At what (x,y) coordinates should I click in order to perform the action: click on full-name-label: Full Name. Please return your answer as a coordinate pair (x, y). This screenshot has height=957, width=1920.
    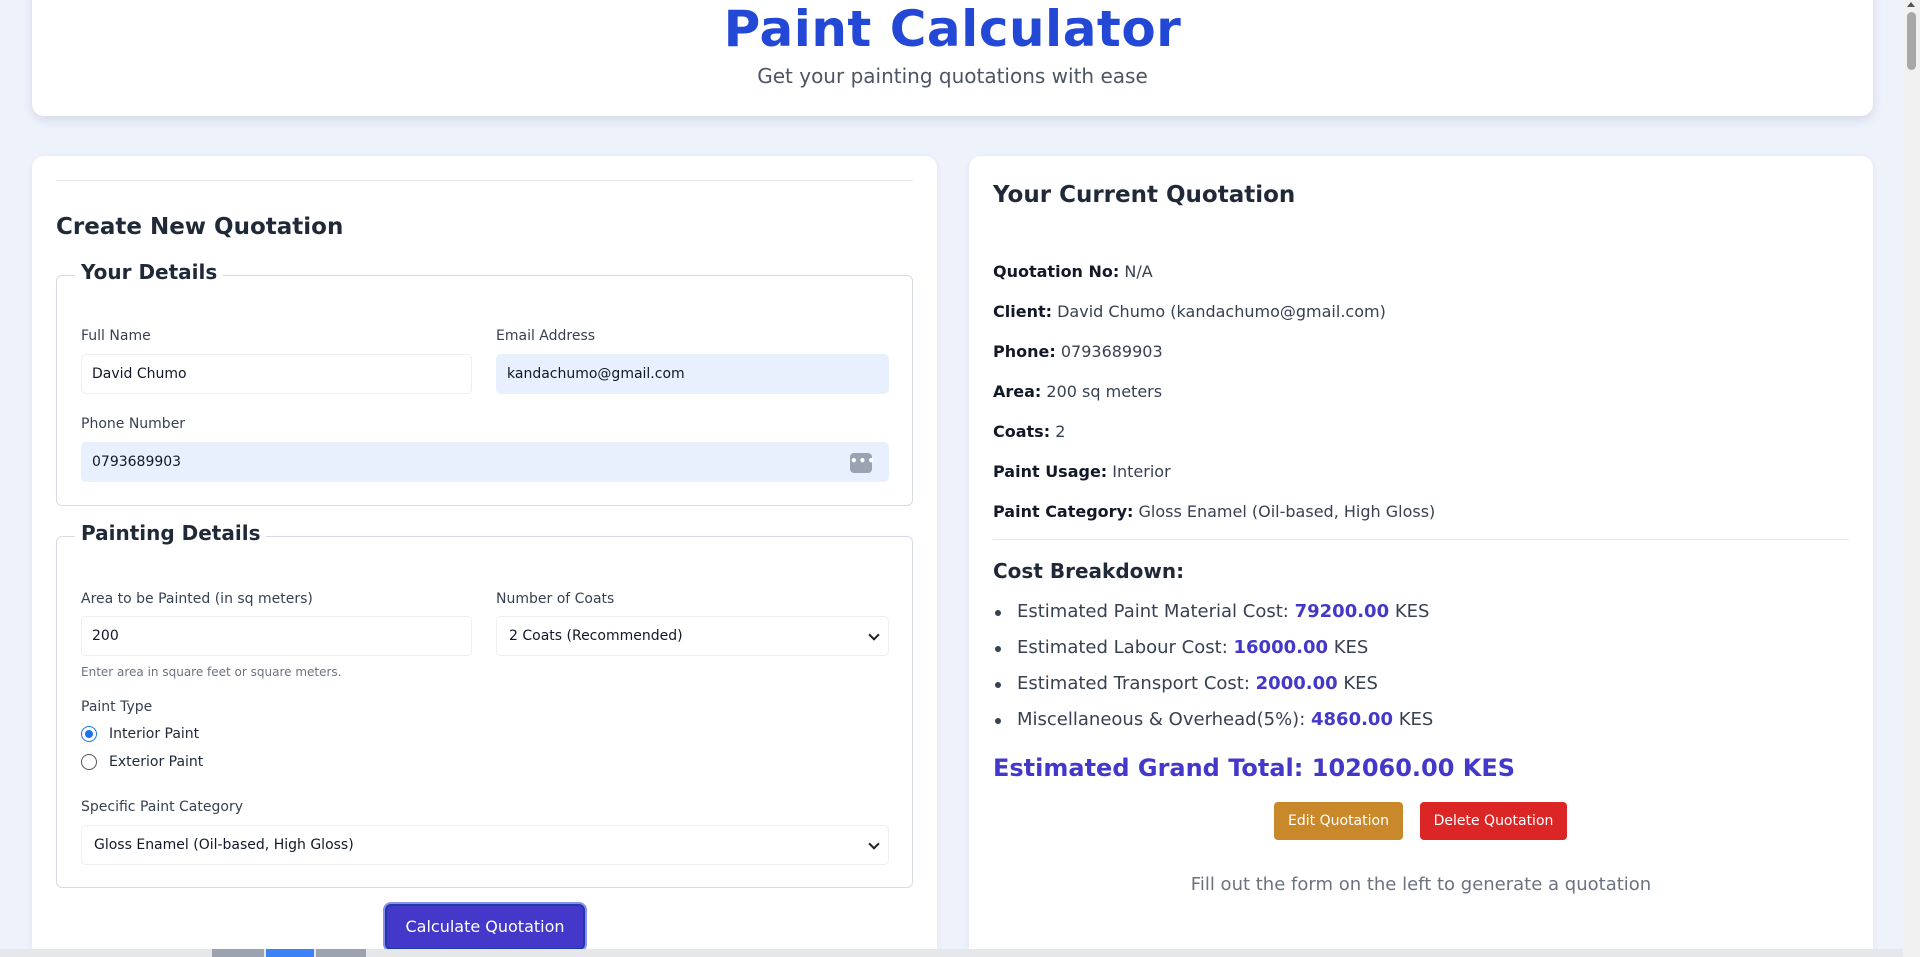
    Looking at the image, I should click on (116, 336).